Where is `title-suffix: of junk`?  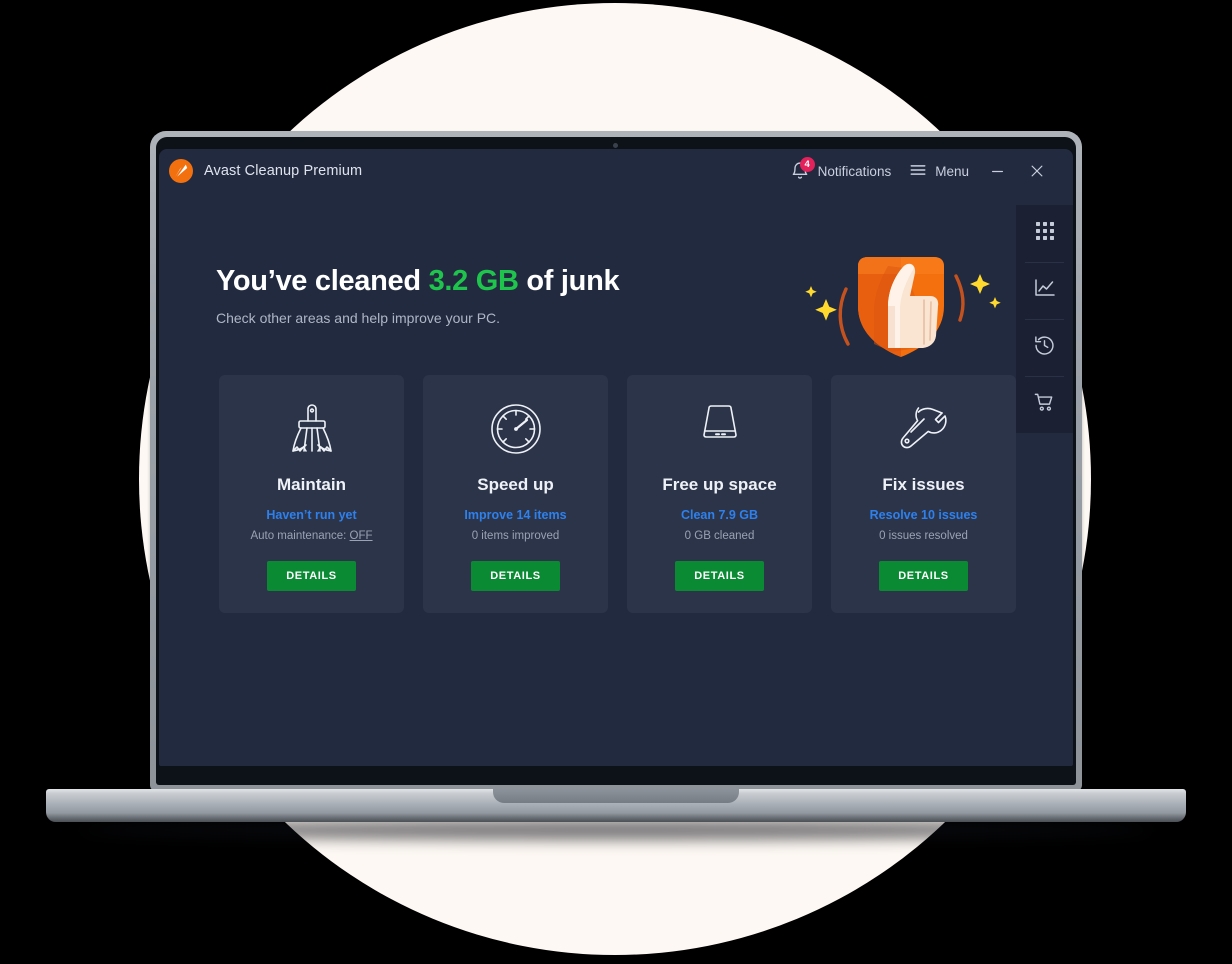 title-suffix: of junk is located at coordinates (569, 281).